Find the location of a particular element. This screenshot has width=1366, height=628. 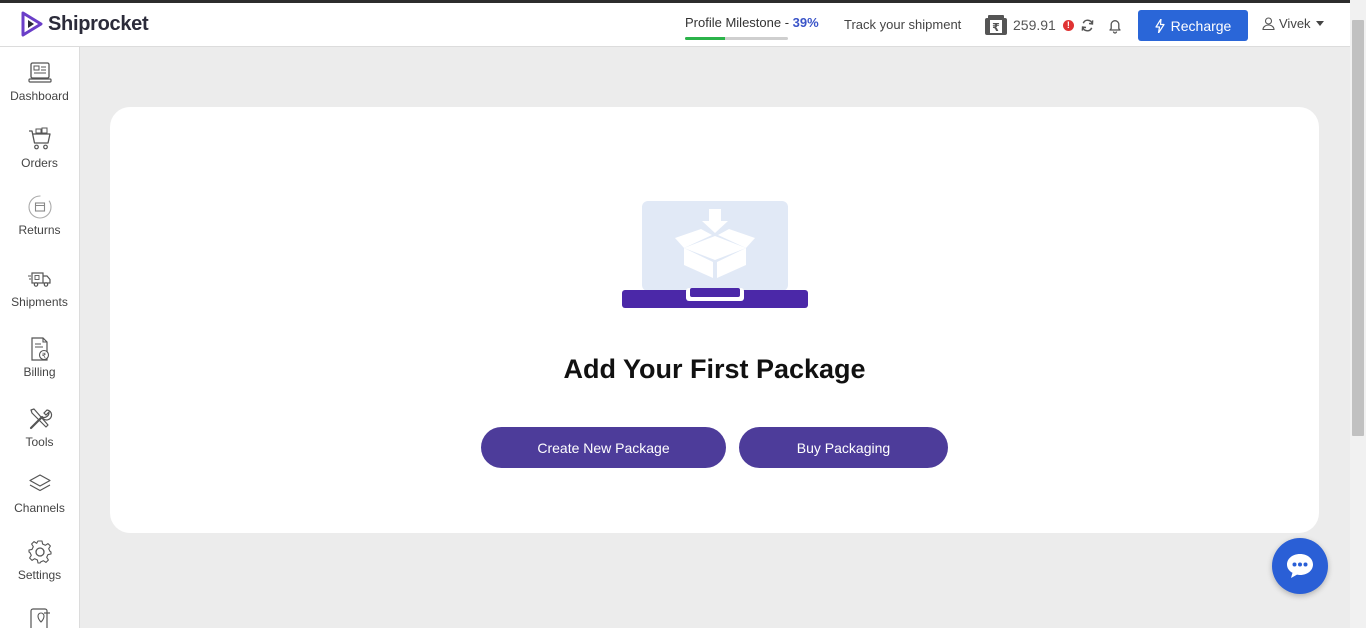

sidebar-item-billing: ₹ Billing is located at coordinates (39, 357).